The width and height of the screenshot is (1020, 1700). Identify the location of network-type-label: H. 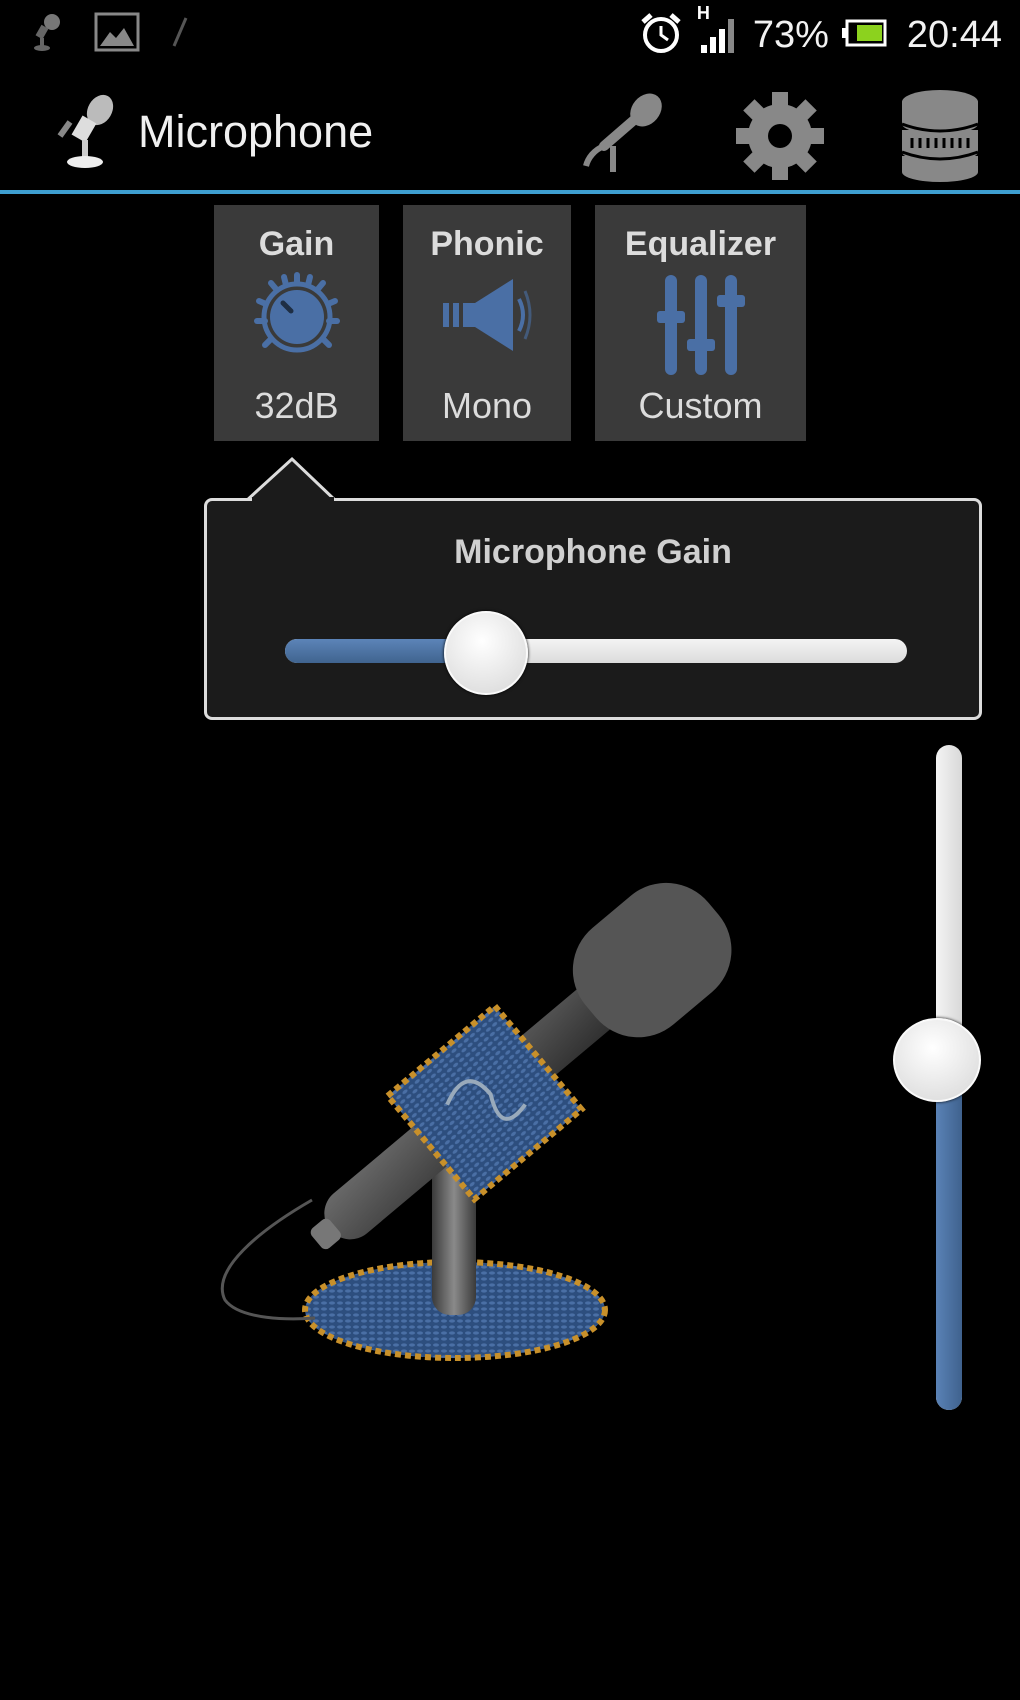
(703, 13).